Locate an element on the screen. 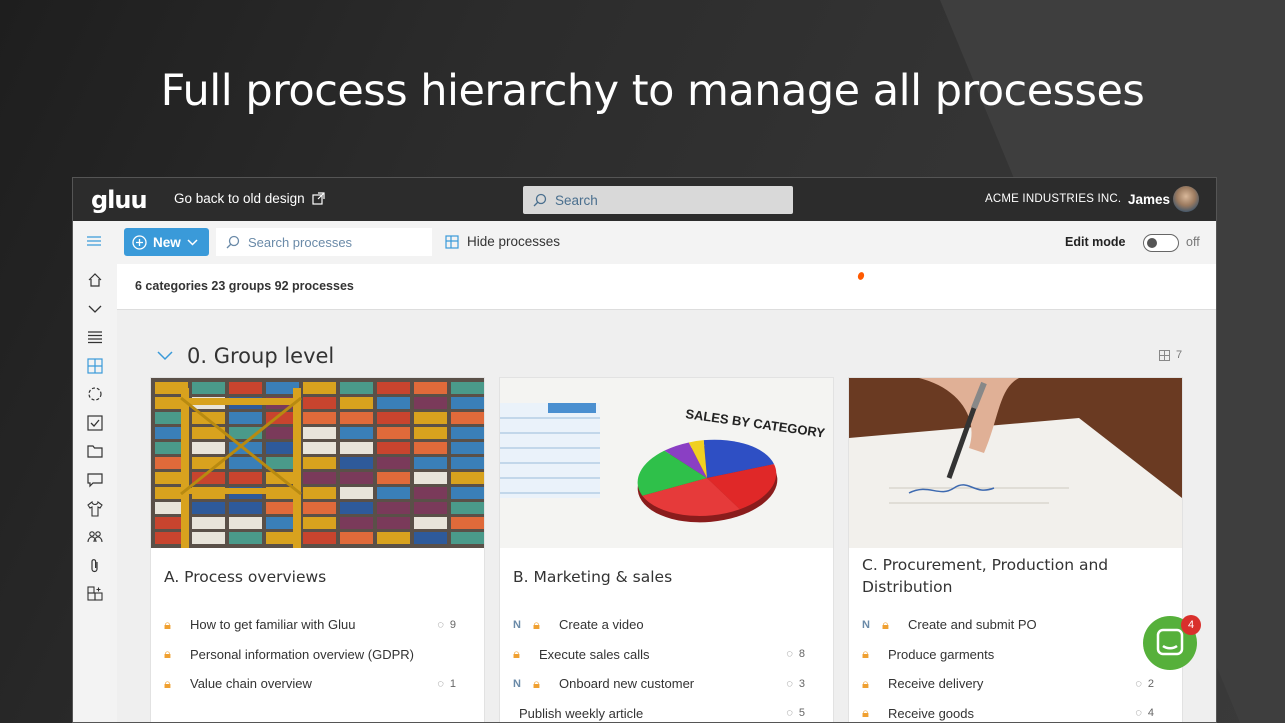 The width and height of the screenshot is (1285, 723). hide-processes-label: Hide processes is located at coordinates (514, 241).